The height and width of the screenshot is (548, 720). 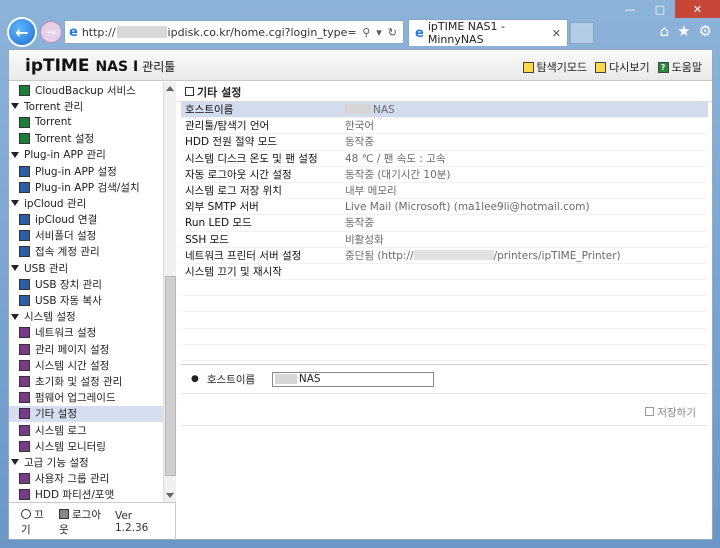 What do you see at coordinates (92, 155) in the screenshot?
I see `sidebar-group: Plug-in APP 관리` at bounding box center [92, 155].